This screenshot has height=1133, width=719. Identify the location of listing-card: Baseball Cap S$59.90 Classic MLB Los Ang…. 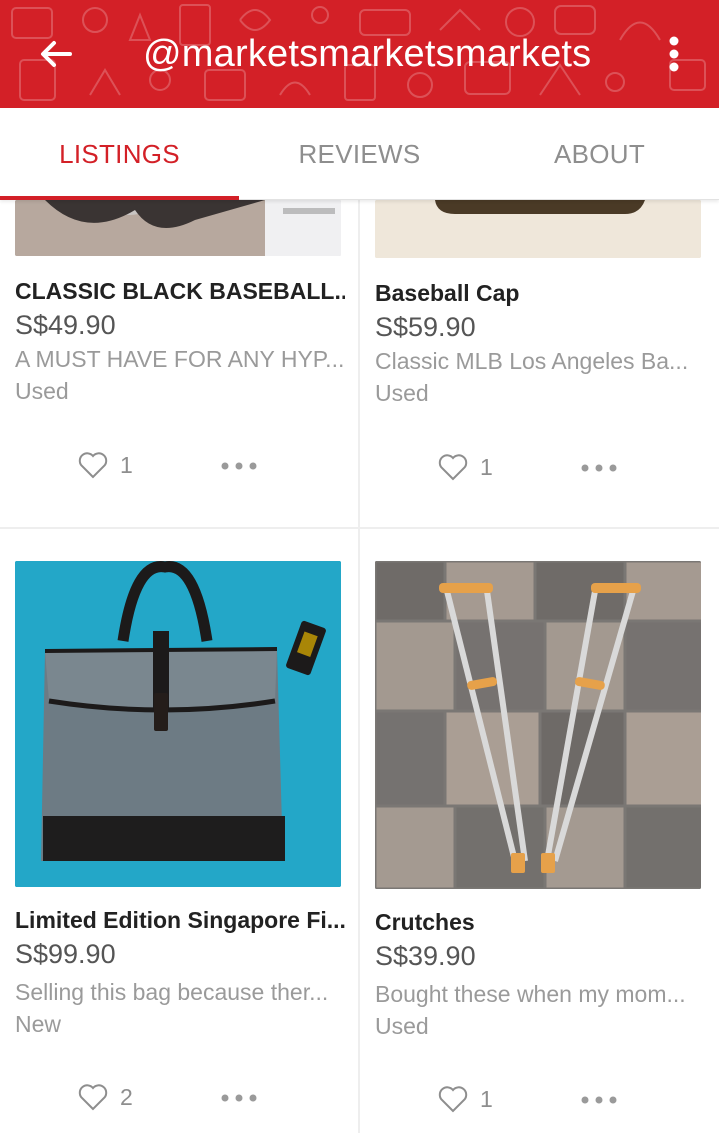
(539, 363).